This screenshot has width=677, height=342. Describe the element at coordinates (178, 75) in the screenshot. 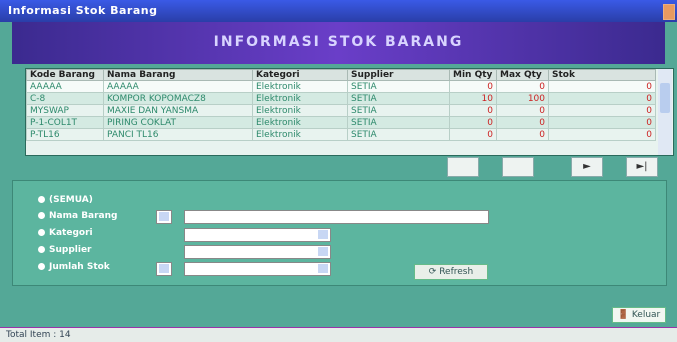

I see `col-nama: Nama Barang` at that location.